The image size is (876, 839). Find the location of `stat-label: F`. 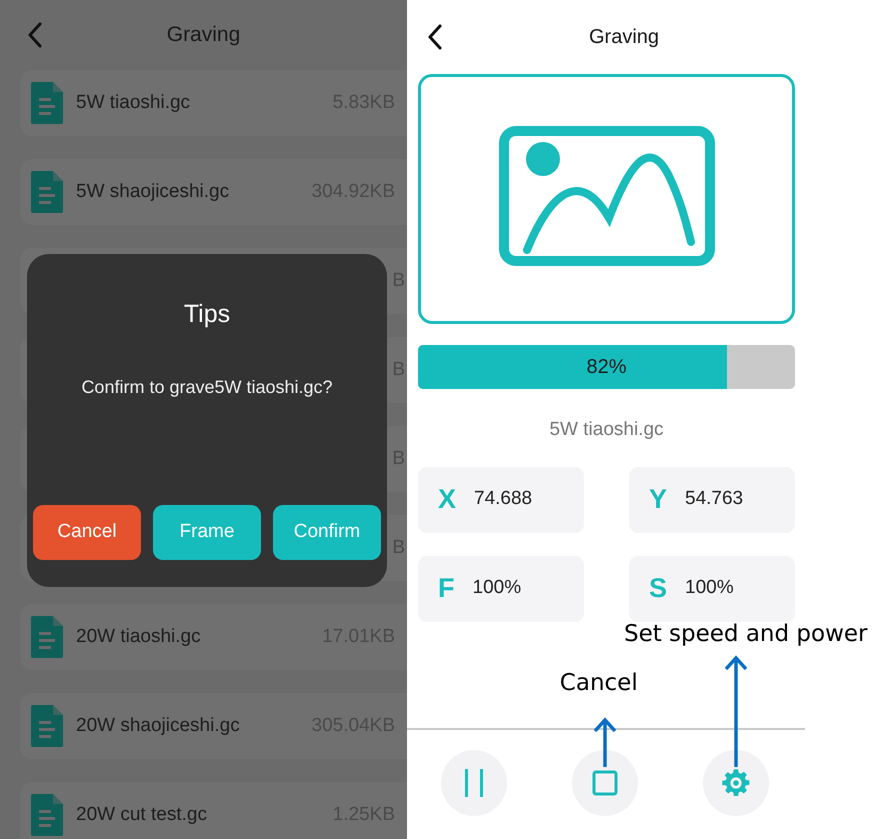

stat-label: F is located at coordinates (446, 589).